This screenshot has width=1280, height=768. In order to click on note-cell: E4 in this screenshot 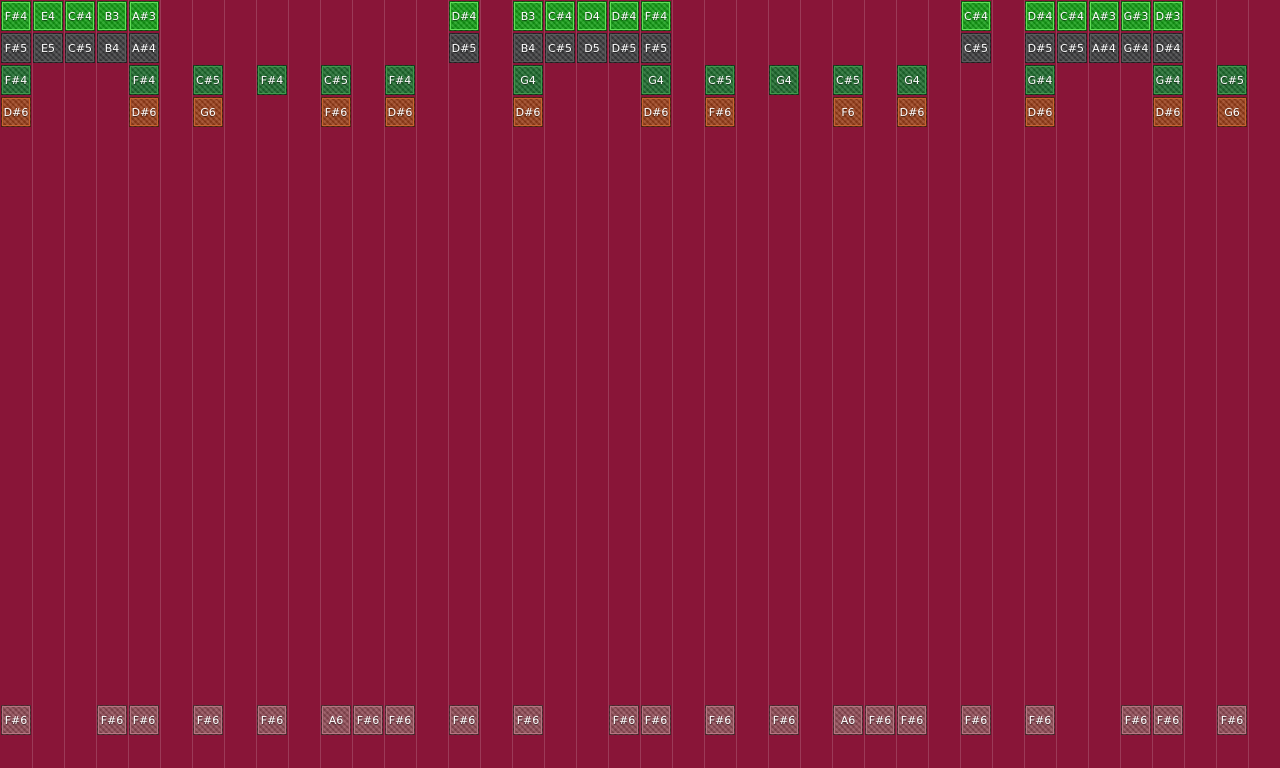, I will do `click(48, 16)`.